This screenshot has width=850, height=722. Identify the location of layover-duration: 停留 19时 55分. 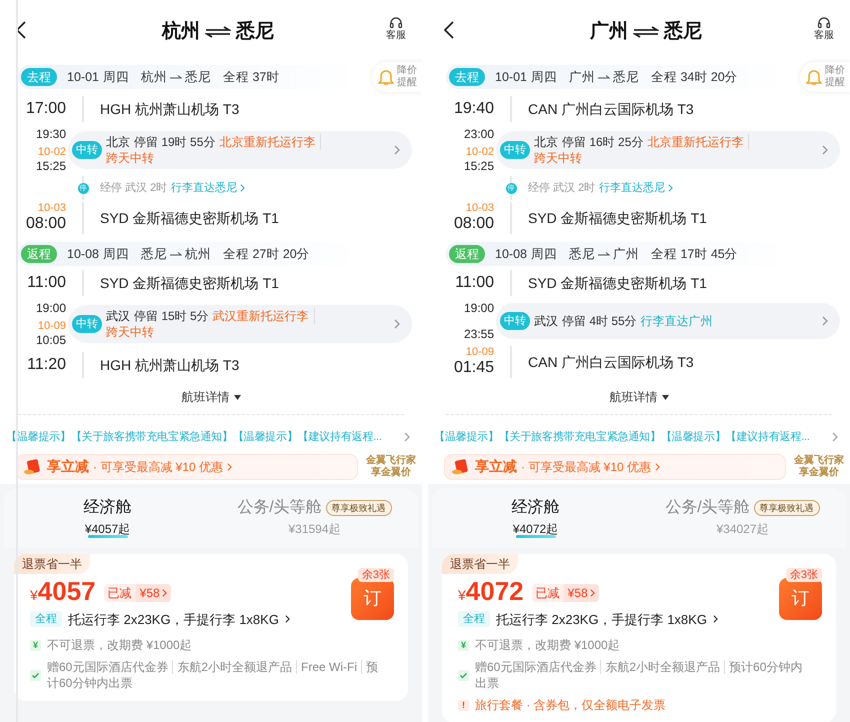
(175, 142).